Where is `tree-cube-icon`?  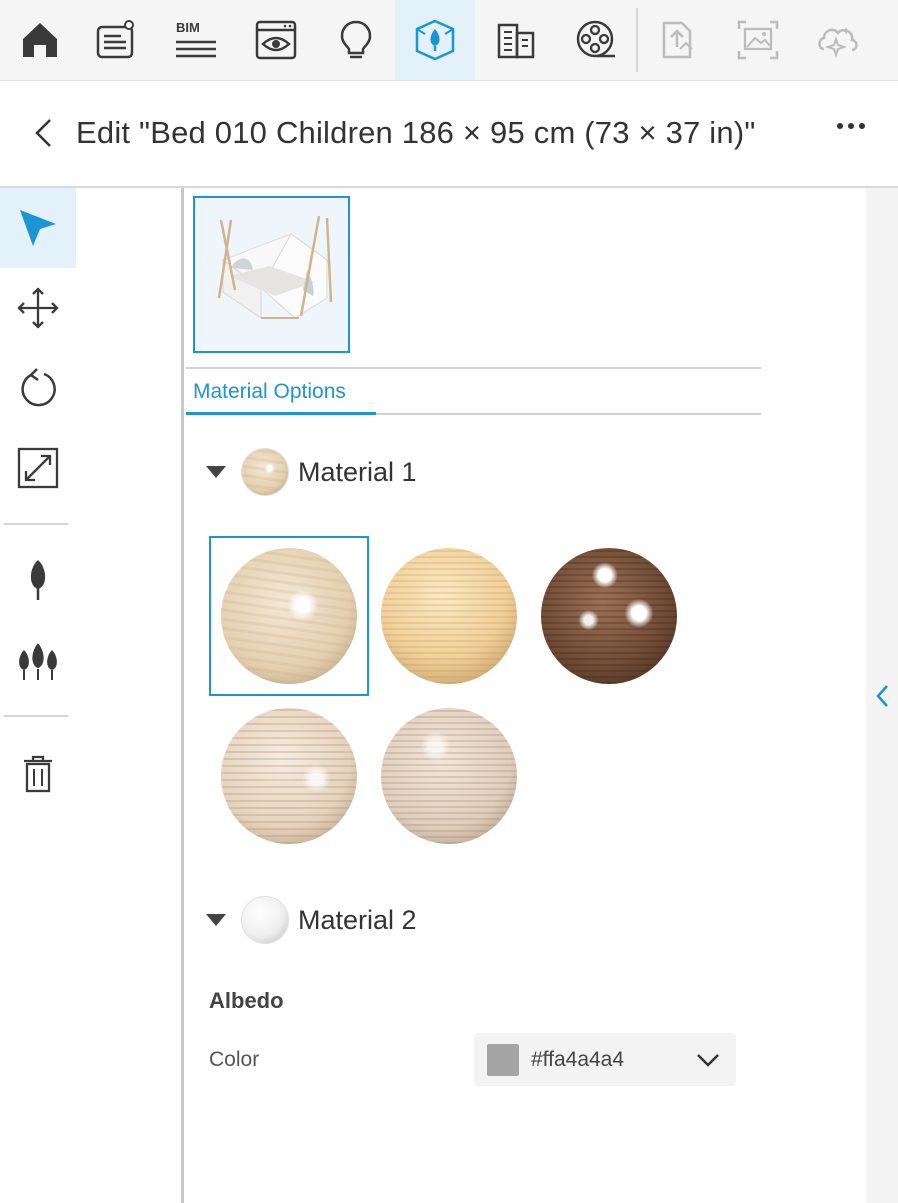
tree-cube-icon is located at coordinates (435, 40).